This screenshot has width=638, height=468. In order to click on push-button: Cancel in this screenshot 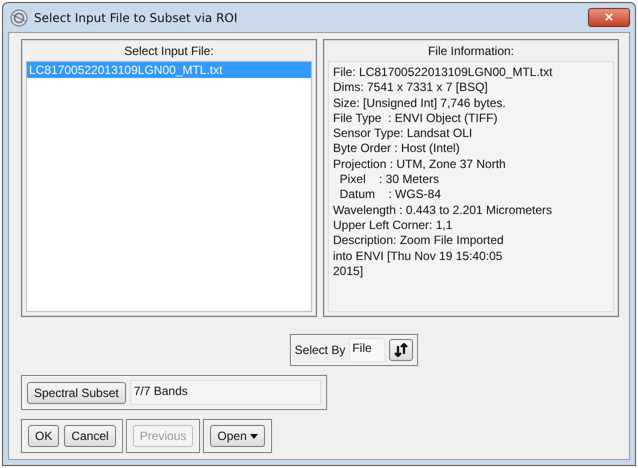, I will do `click(90, 436)`.